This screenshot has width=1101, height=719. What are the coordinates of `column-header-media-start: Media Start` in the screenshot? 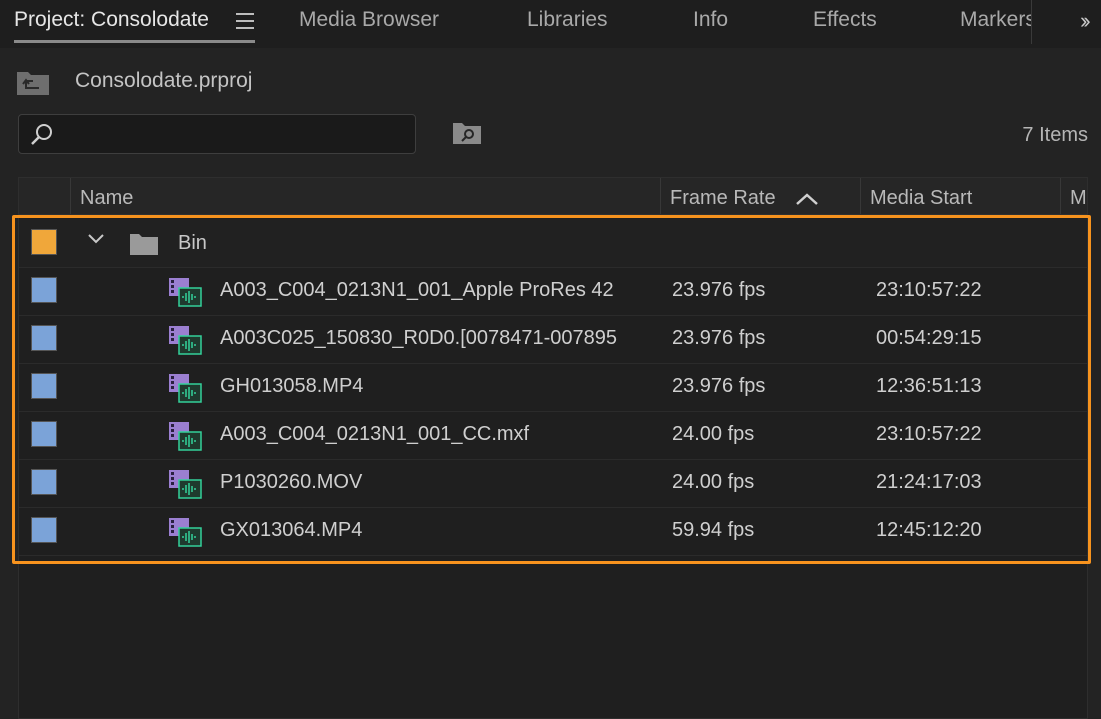 It's located at (921, 198).